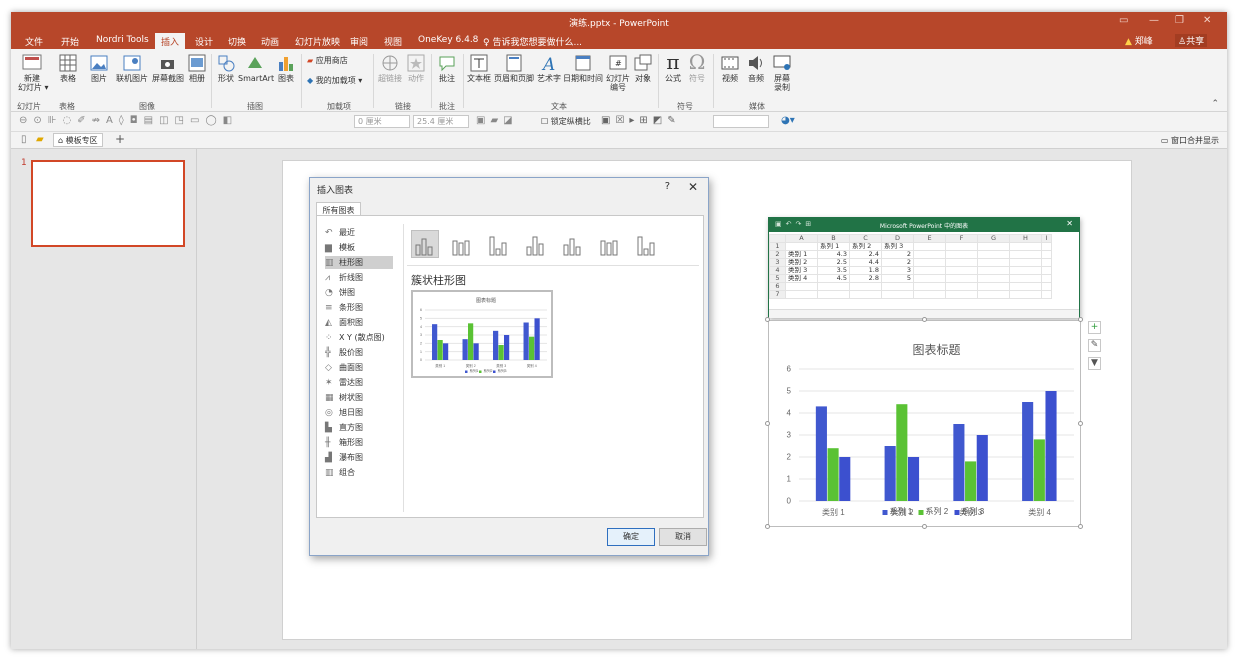 The image size is (1240, 660). What do you see at coordinates (78, 140) in the screenshot?
I see `template-tab: ⌂ 模板专区` at bounding box center [78, 140].